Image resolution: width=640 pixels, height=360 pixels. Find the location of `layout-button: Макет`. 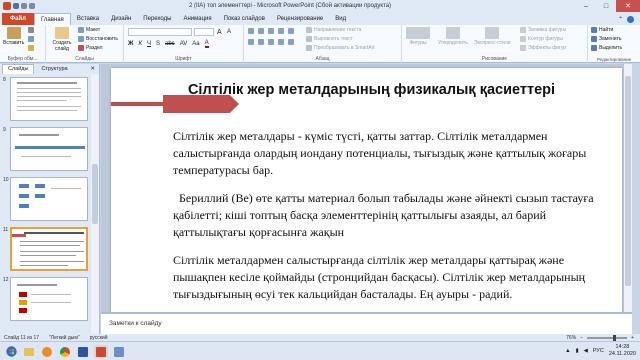

layout-button: Макет is located at coordinates (89, 30).